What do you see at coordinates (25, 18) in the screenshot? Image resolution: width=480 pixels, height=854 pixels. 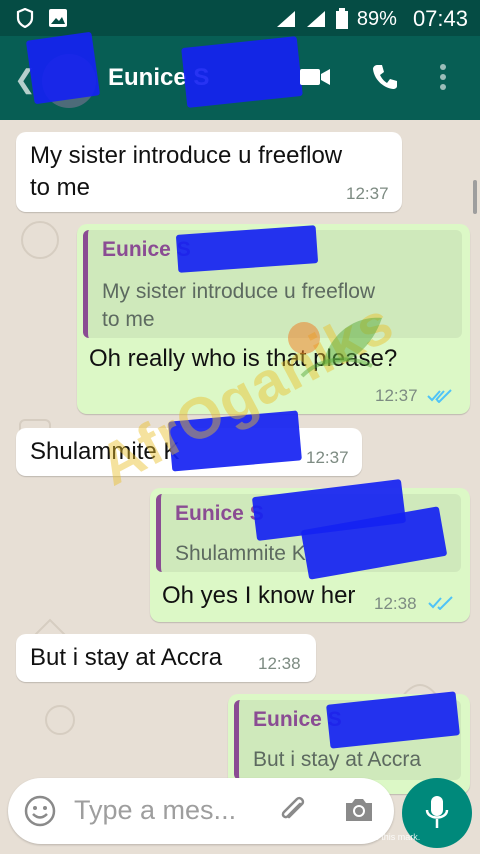 I see `shield-icon` at bounding box center [25, 18].